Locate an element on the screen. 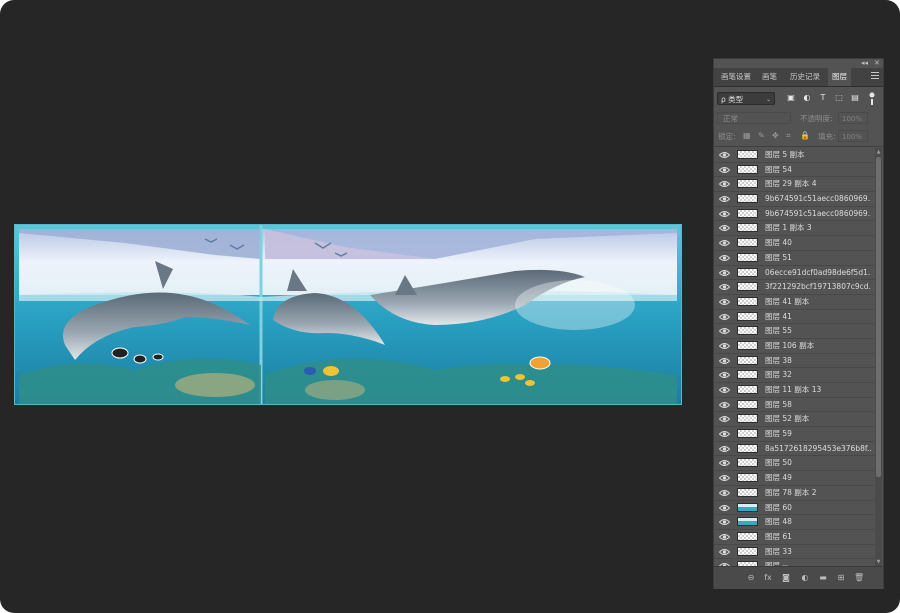 The height and width of the screenshot is (613, 900). layer-row: 图层 29 副本 4 is located at coordinates (794, 185).